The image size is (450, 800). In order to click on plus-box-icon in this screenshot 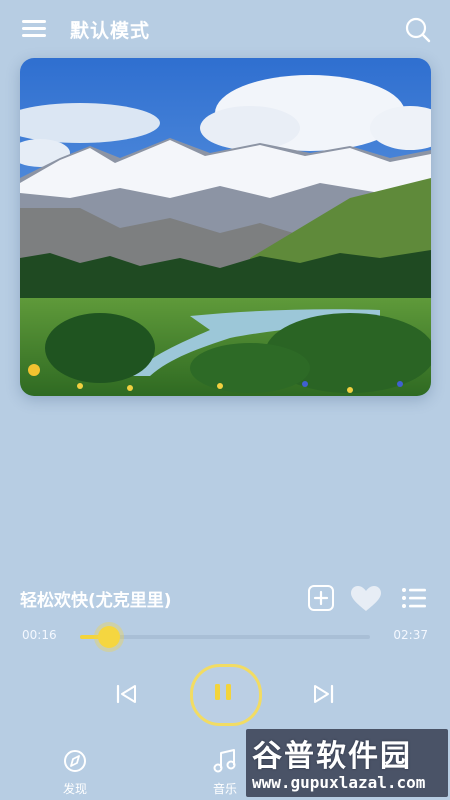, I will do `click(321, 598)`.